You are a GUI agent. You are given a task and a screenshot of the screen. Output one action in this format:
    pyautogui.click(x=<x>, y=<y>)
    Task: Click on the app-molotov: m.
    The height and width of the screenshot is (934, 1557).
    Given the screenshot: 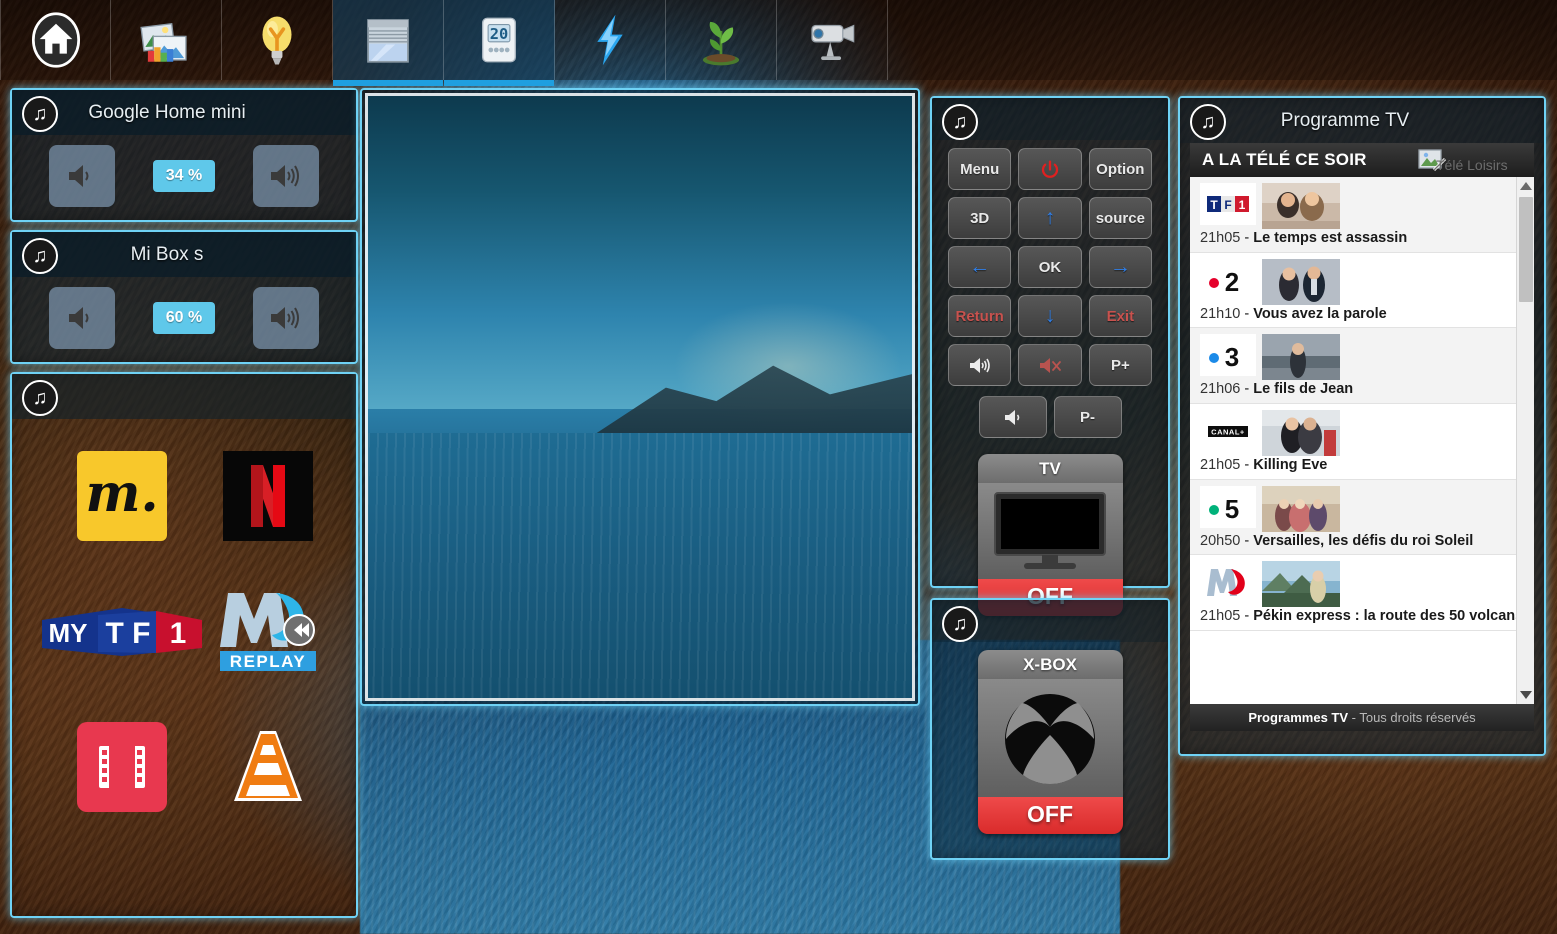 What is the action you would take?
    pyautogui.click(x=122, y=496)
    